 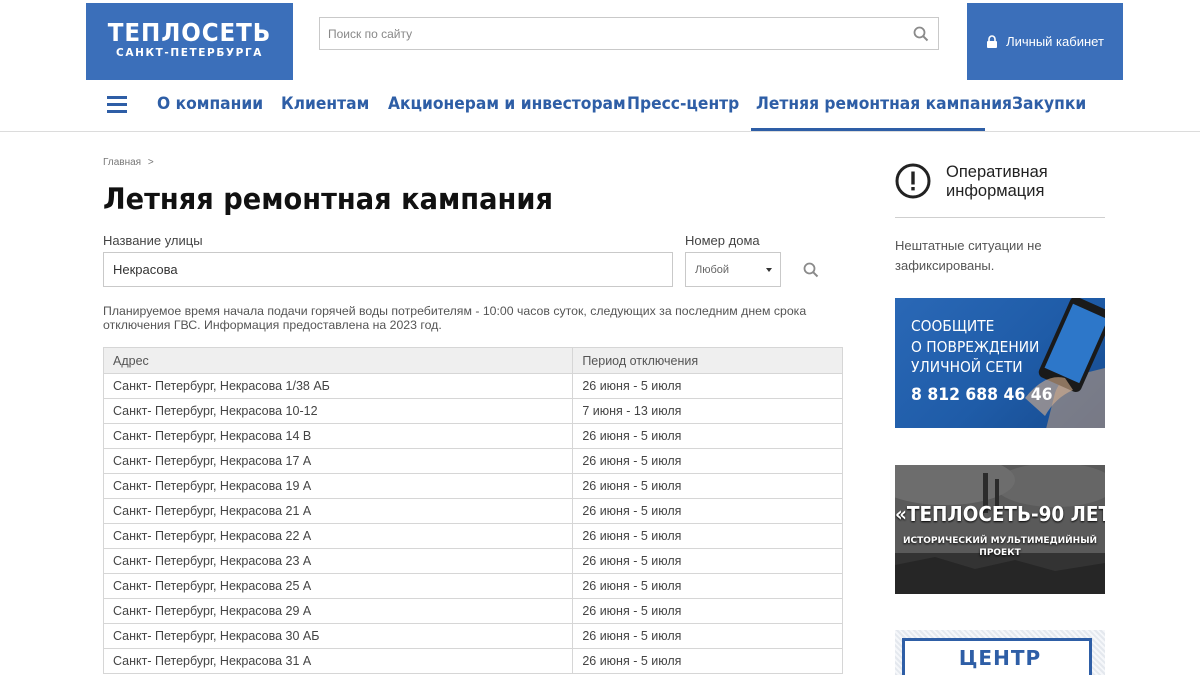 I want to click on address-cell: Санкт- Петербург, Некрасова 19 А, so click(x=338, y=486).